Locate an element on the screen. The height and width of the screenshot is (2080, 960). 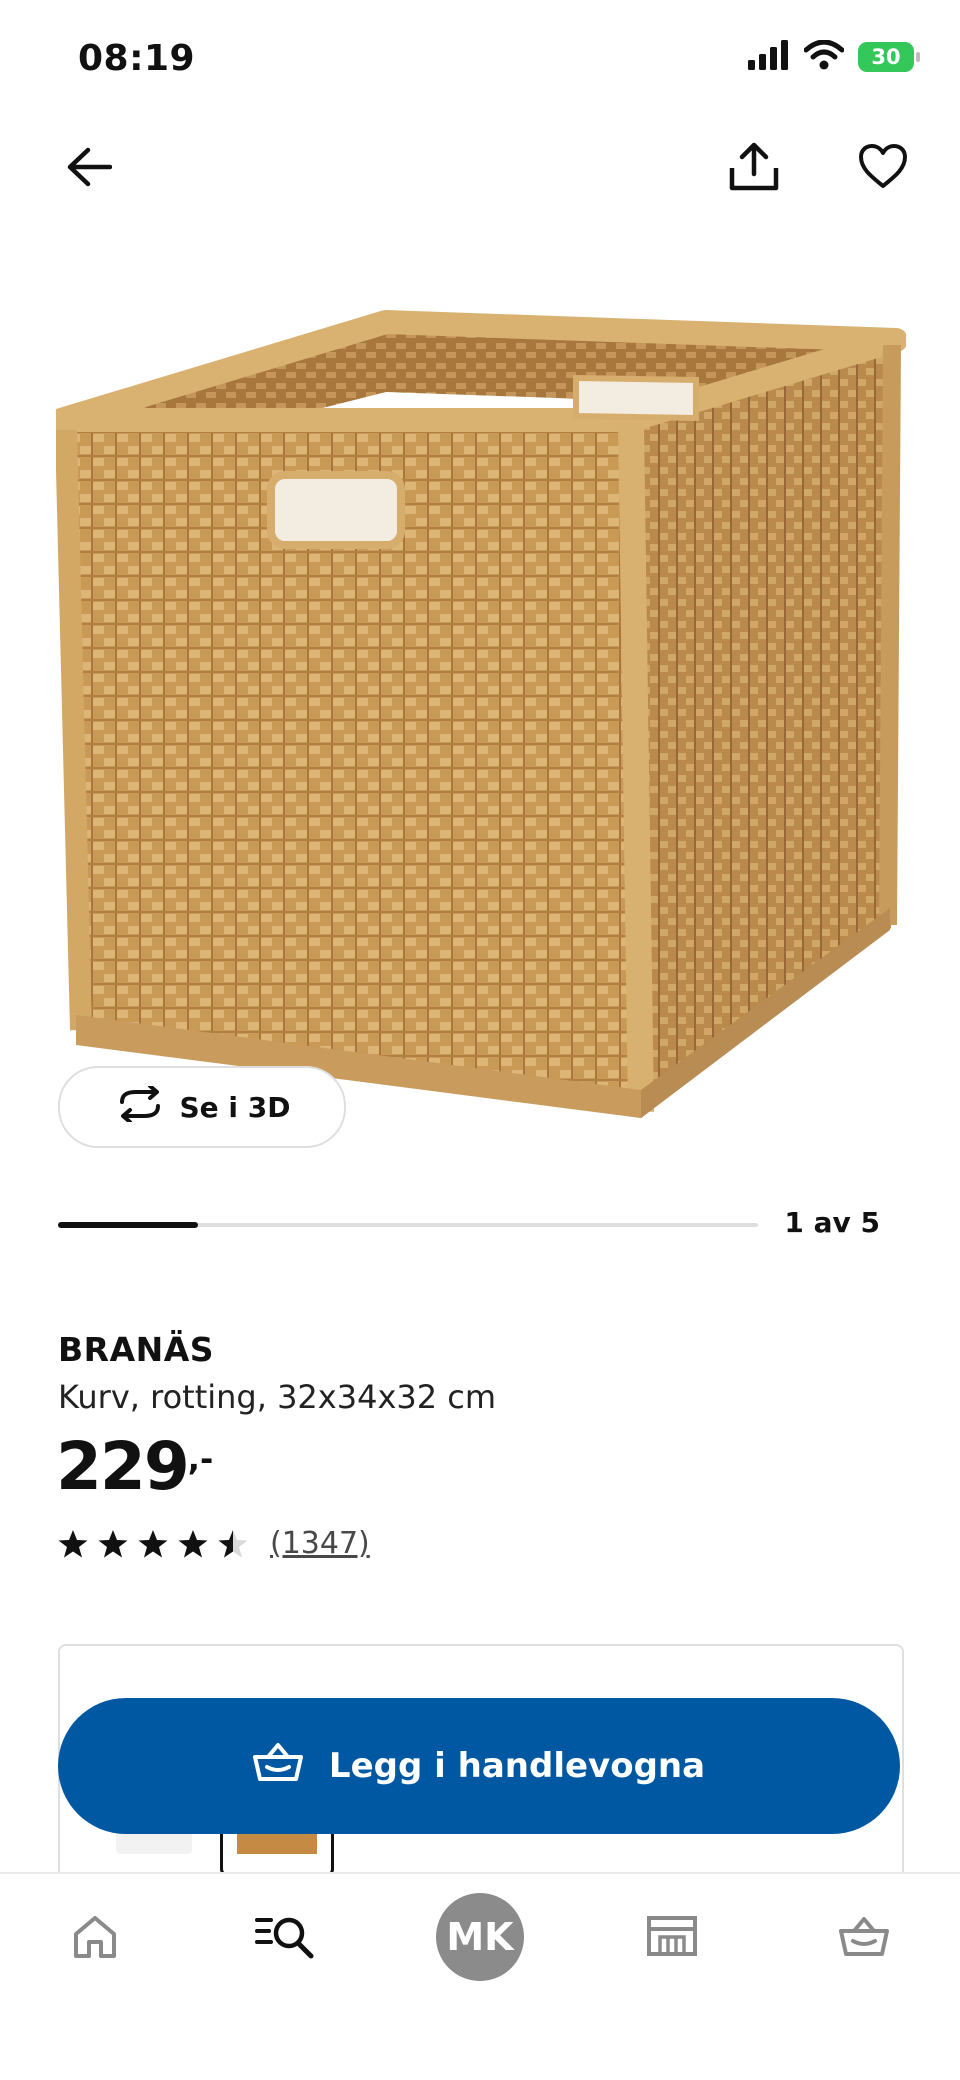
status-icons: 30 is located at coordinates (834, 56).